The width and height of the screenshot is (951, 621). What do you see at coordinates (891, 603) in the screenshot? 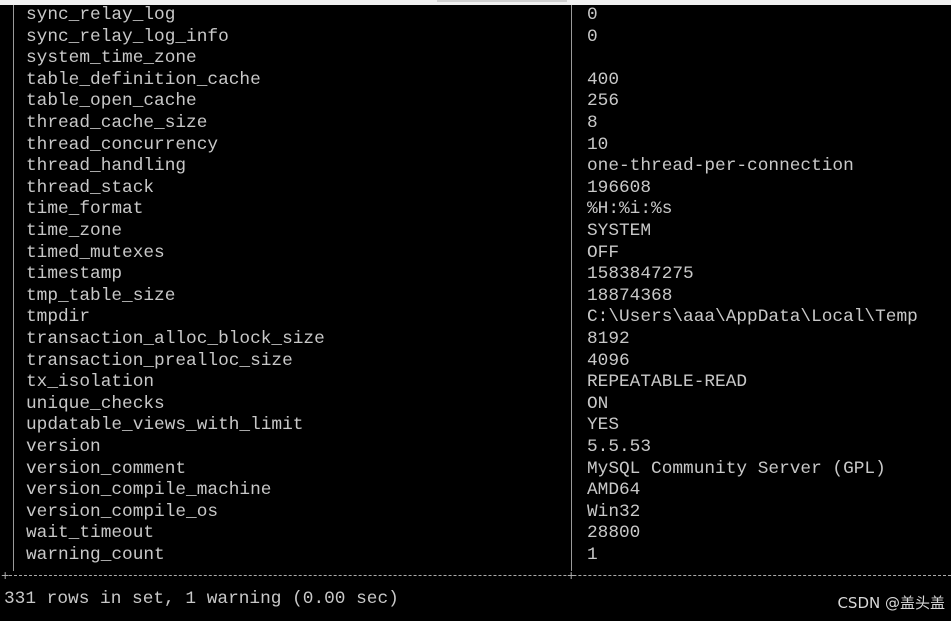
I see `watermark: CSDN @盖头盖` at bounding box center [891, 603].